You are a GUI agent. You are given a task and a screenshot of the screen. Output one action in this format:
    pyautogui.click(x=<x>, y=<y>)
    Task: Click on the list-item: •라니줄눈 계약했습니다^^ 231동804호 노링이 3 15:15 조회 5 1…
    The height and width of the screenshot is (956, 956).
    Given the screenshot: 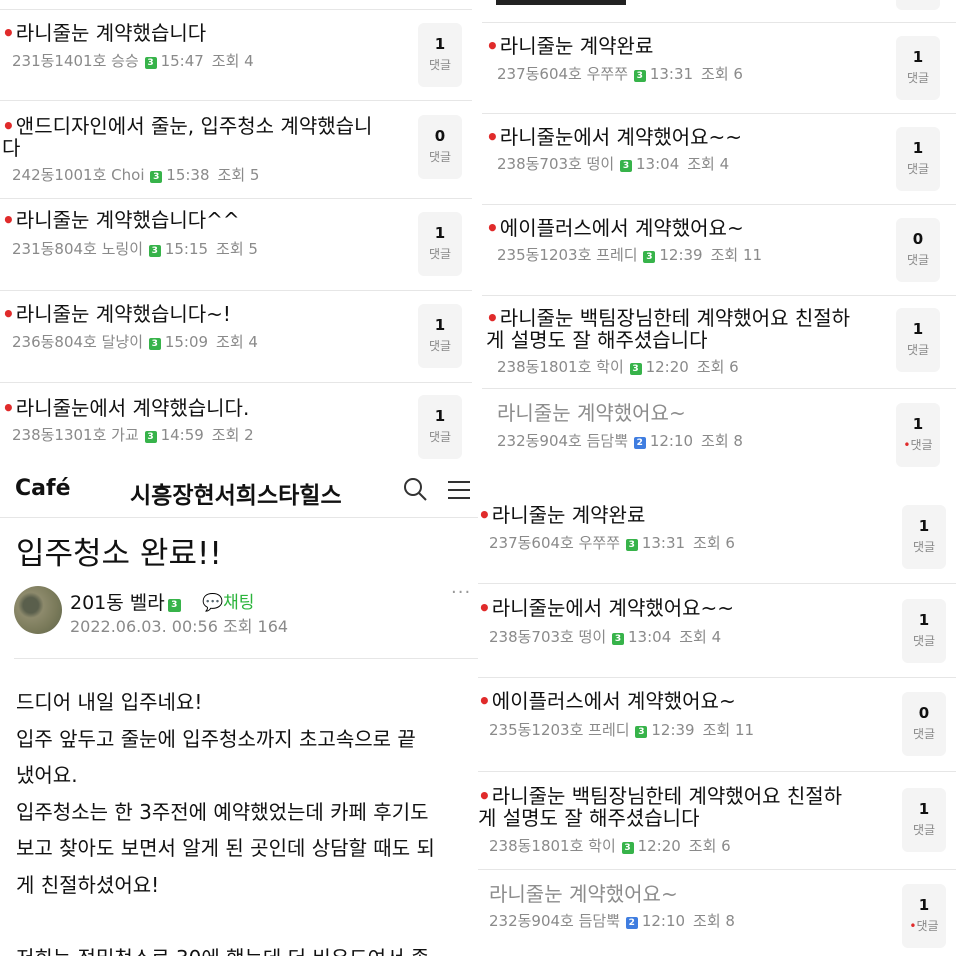 What is the action you would take?
    pyautogui.click(x=236, y=245)
    